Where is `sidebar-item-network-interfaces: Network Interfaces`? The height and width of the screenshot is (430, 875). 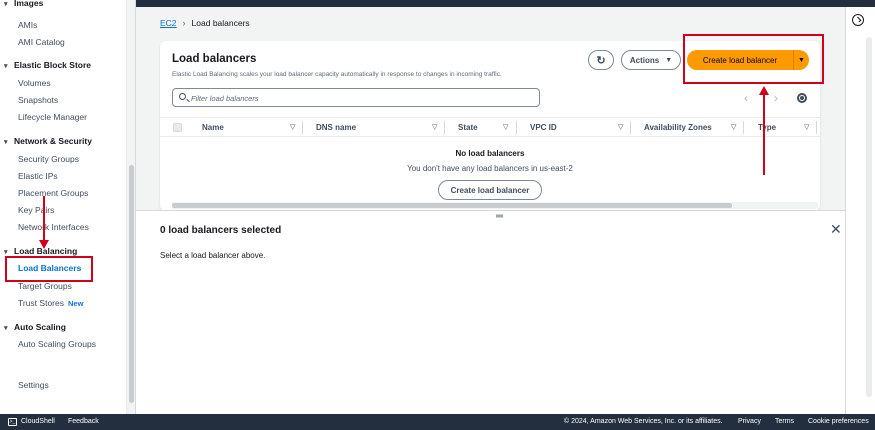
sidebar-item-network-interfaces: Network Interfaces is located at coordinates (53, 227).